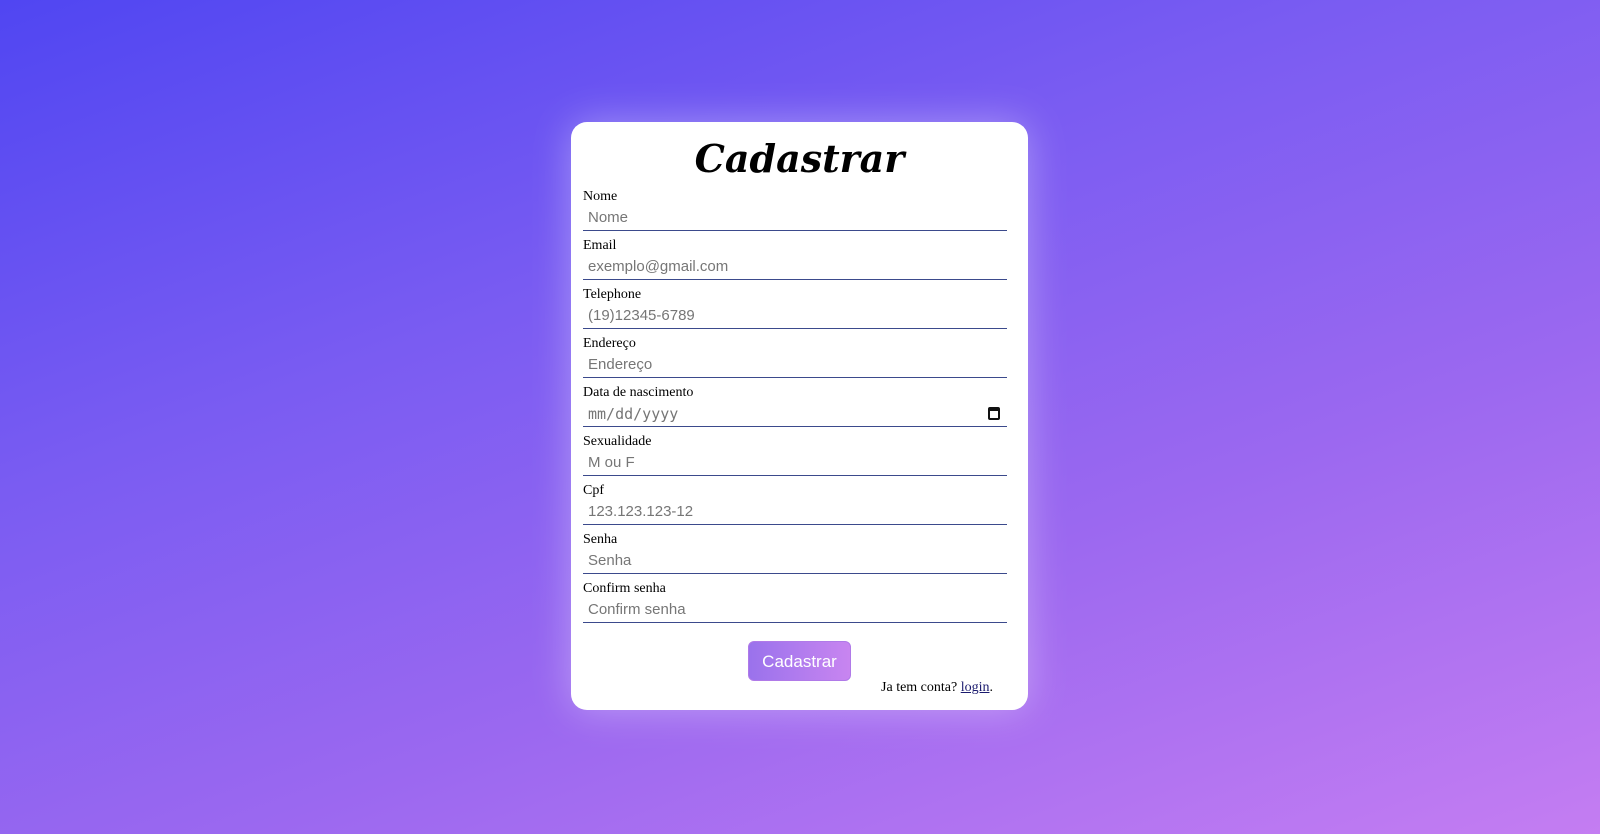 The height and width of the screenshot is (834, 1600). I want to click on telephone-input, so click(795, 316).